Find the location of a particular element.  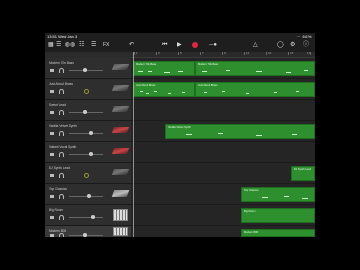

midi-region: Top Classics is located at coordinates (278, 194).